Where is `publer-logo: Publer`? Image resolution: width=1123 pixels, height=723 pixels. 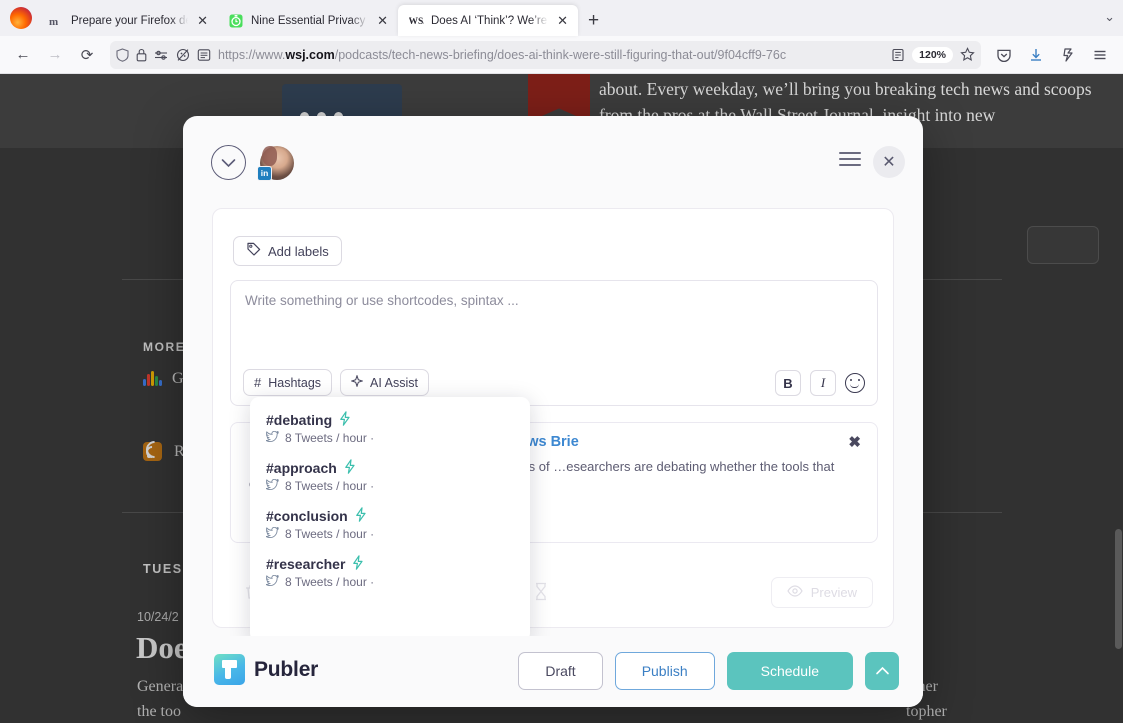
publer-logo: Publer is located at coordinates (266, 669).